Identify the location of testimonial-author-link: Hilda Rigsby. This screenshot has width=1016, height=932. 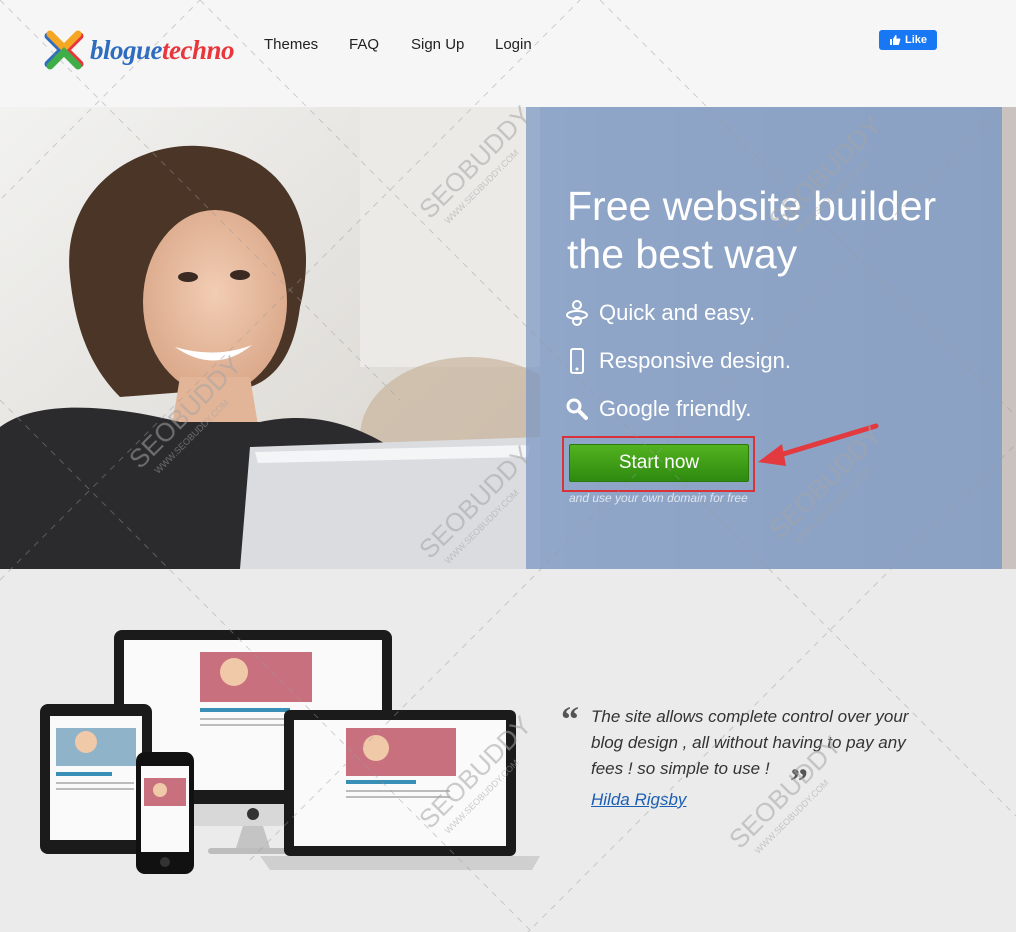
(638, 800).